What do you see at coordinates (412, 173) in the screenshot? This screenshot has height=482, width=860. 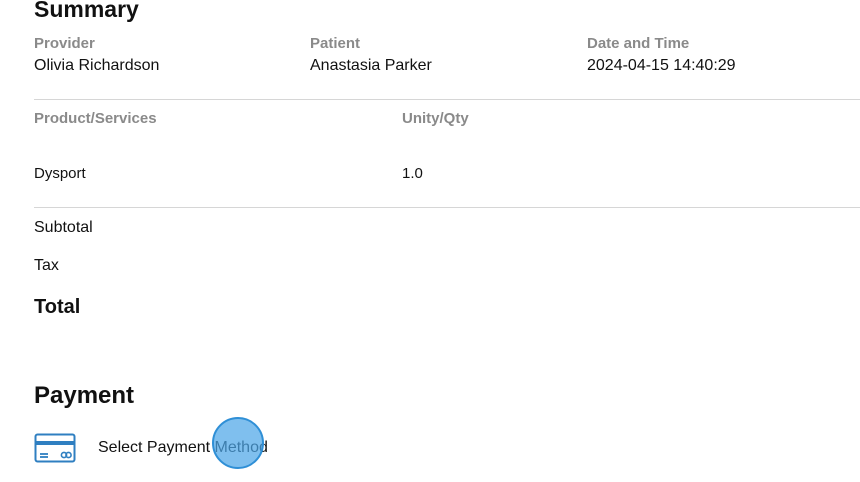 I see `row-qty: 1.0` at bounding box center [412, 173].